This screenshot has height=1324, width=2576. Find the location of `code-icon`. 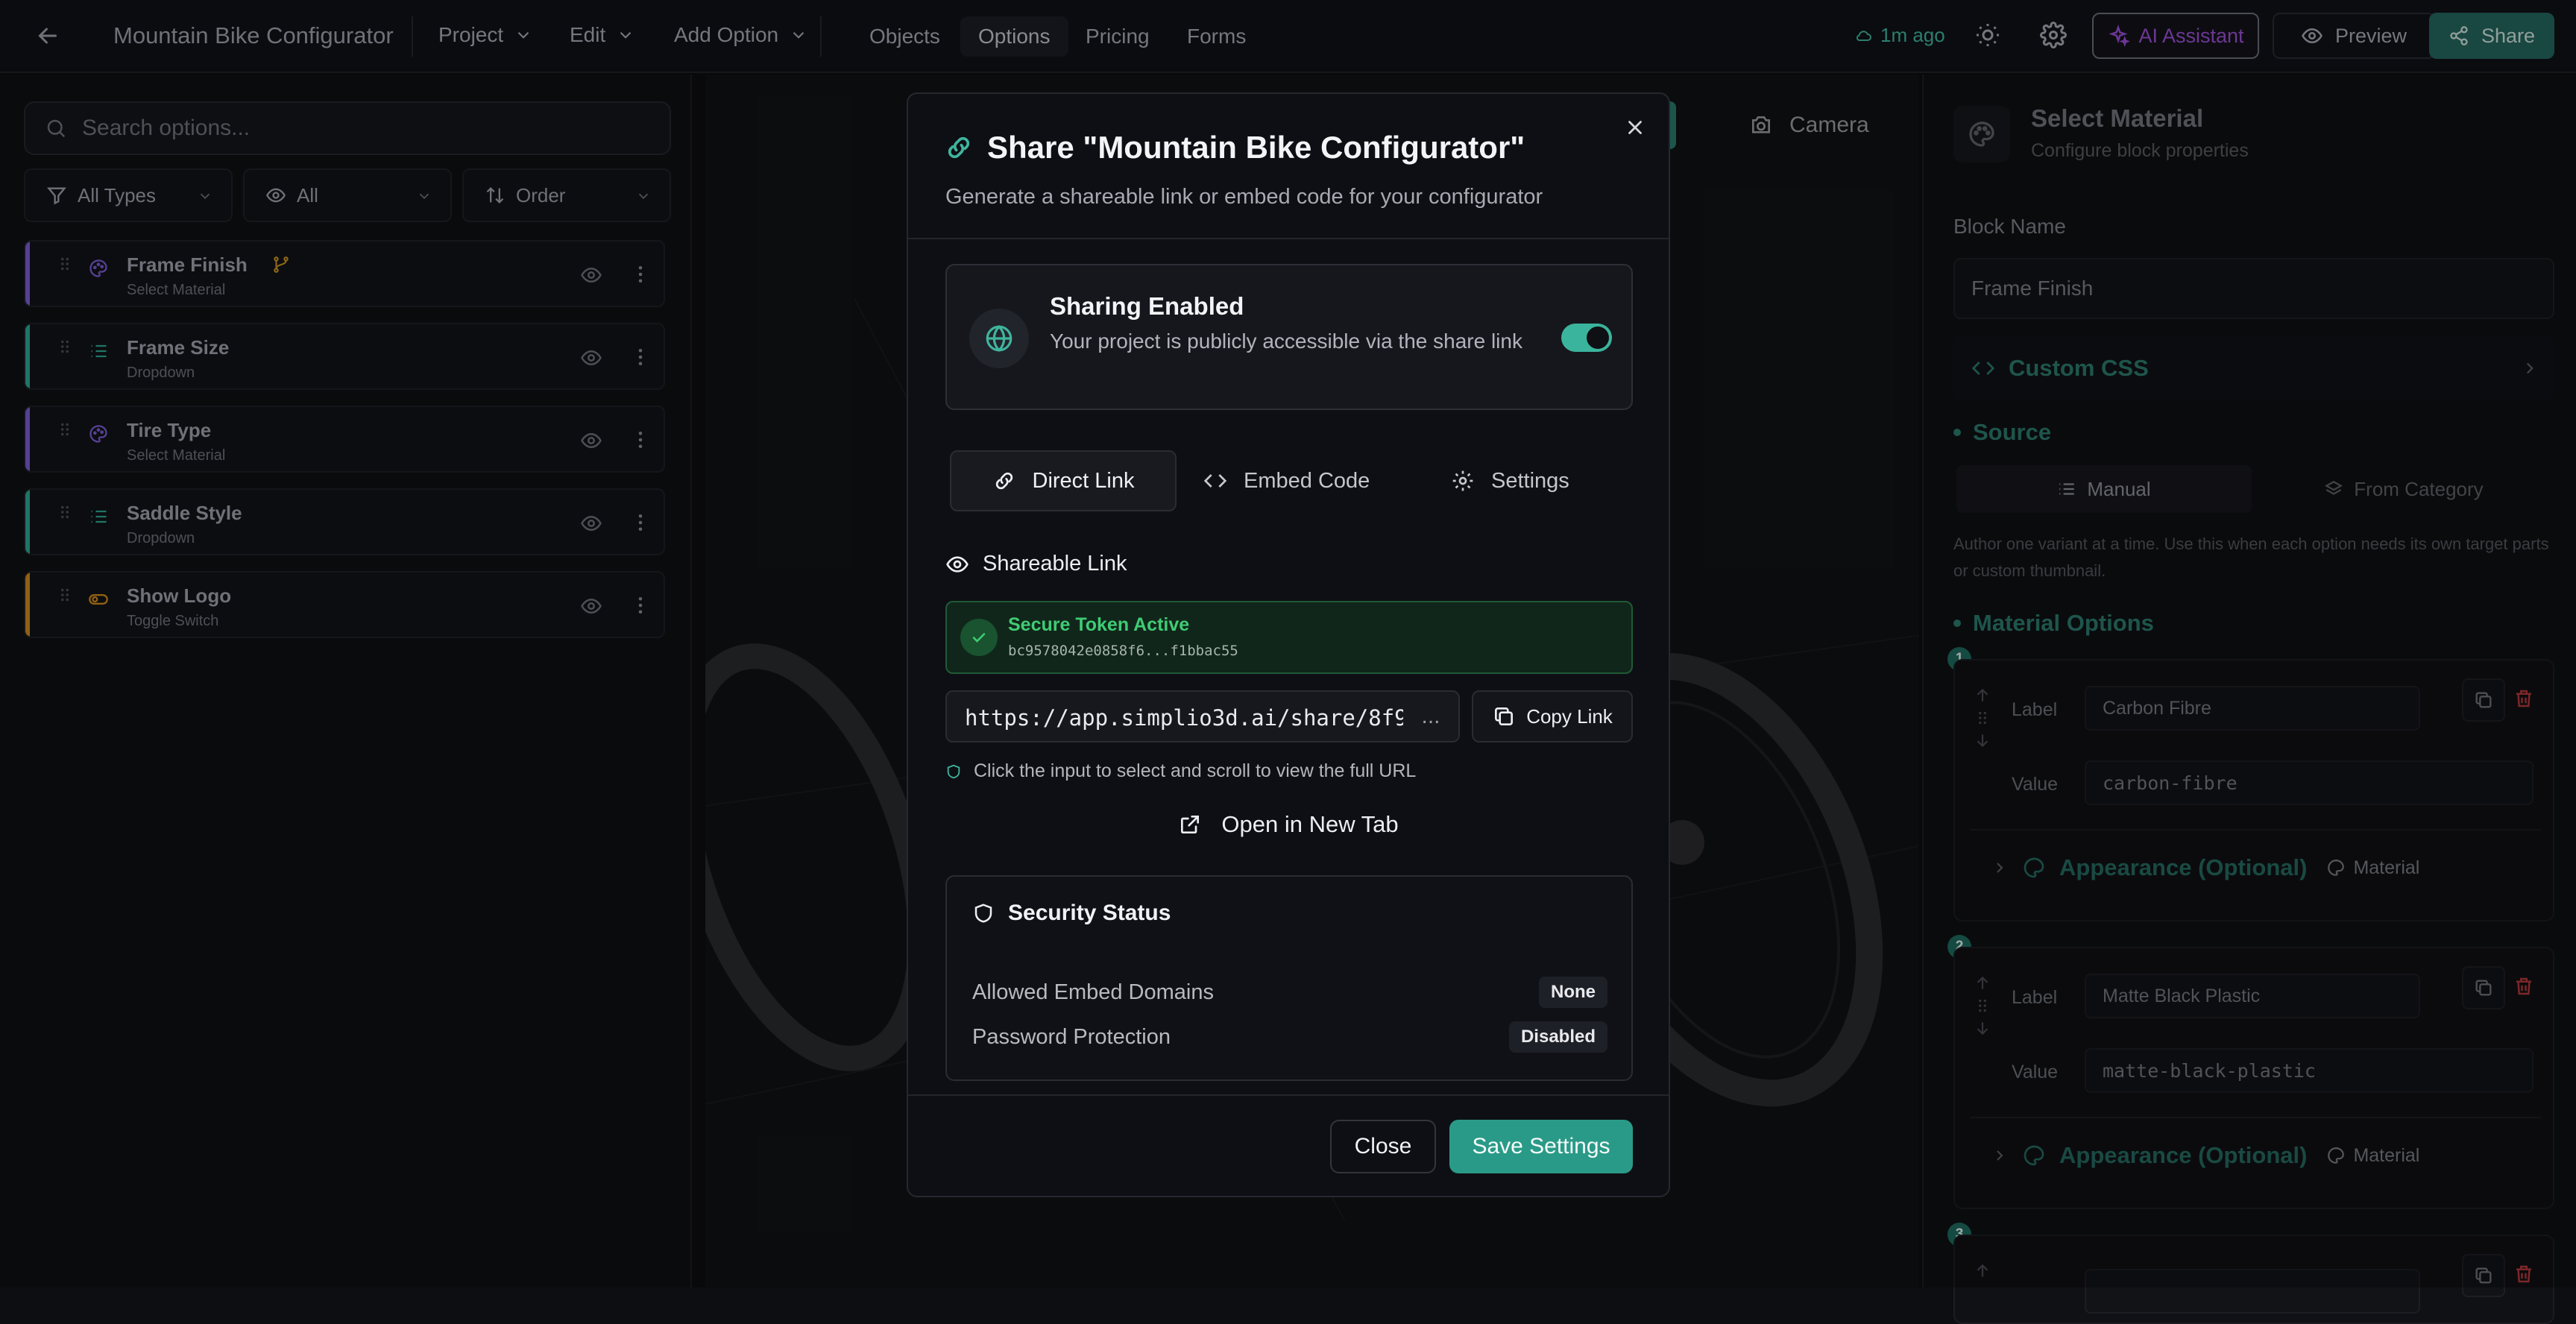

code-icon is located at coordinates (1215, 481).